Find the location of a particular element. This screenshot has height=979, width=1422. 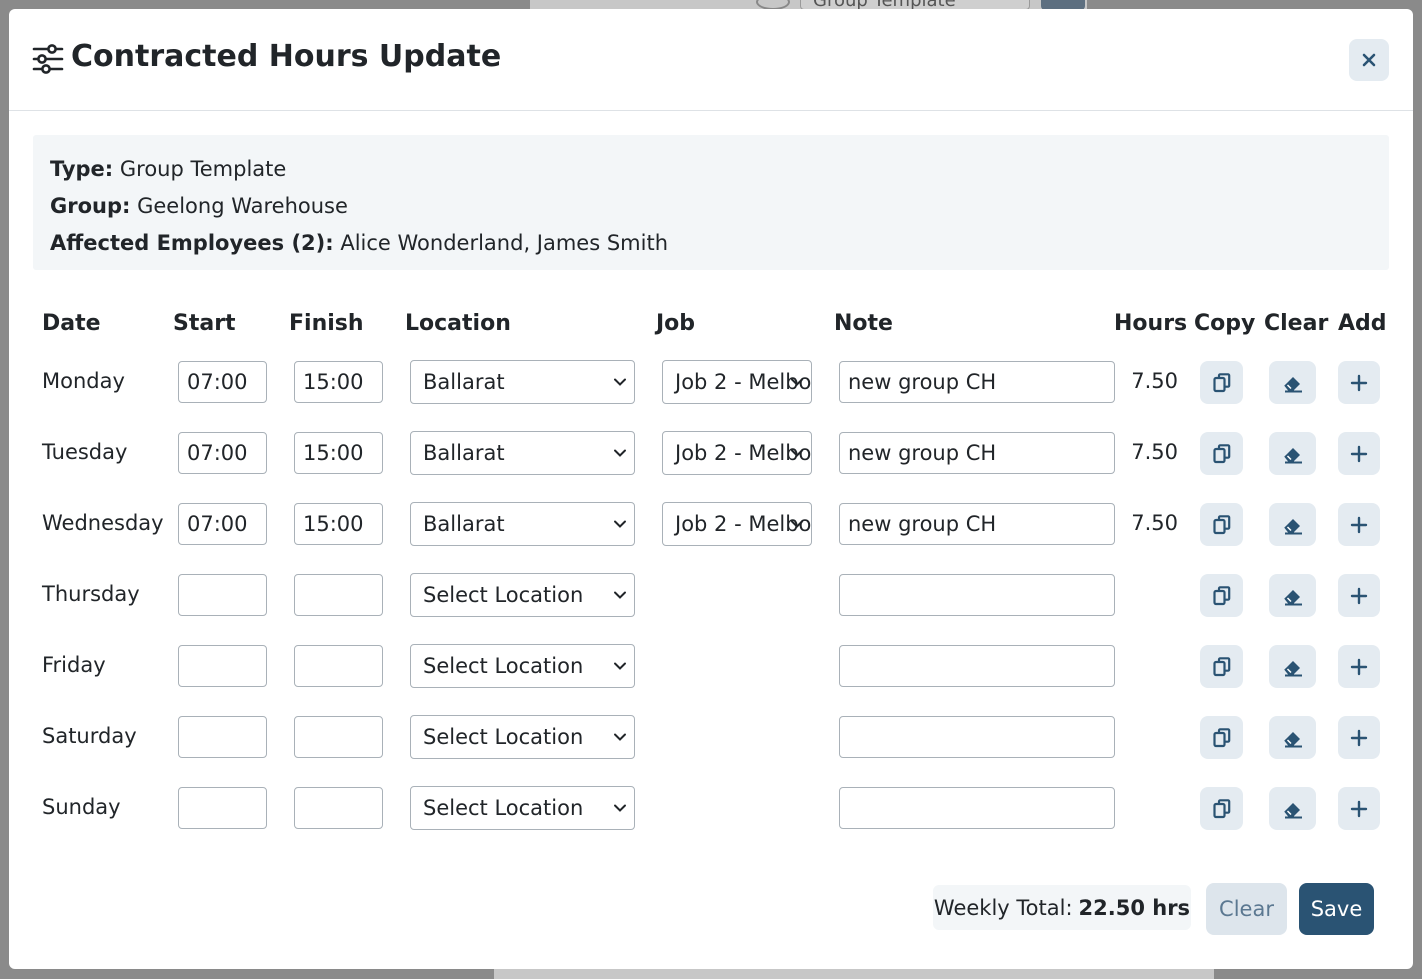

finish-time-input-saturday is located at coordinates (338, 737).